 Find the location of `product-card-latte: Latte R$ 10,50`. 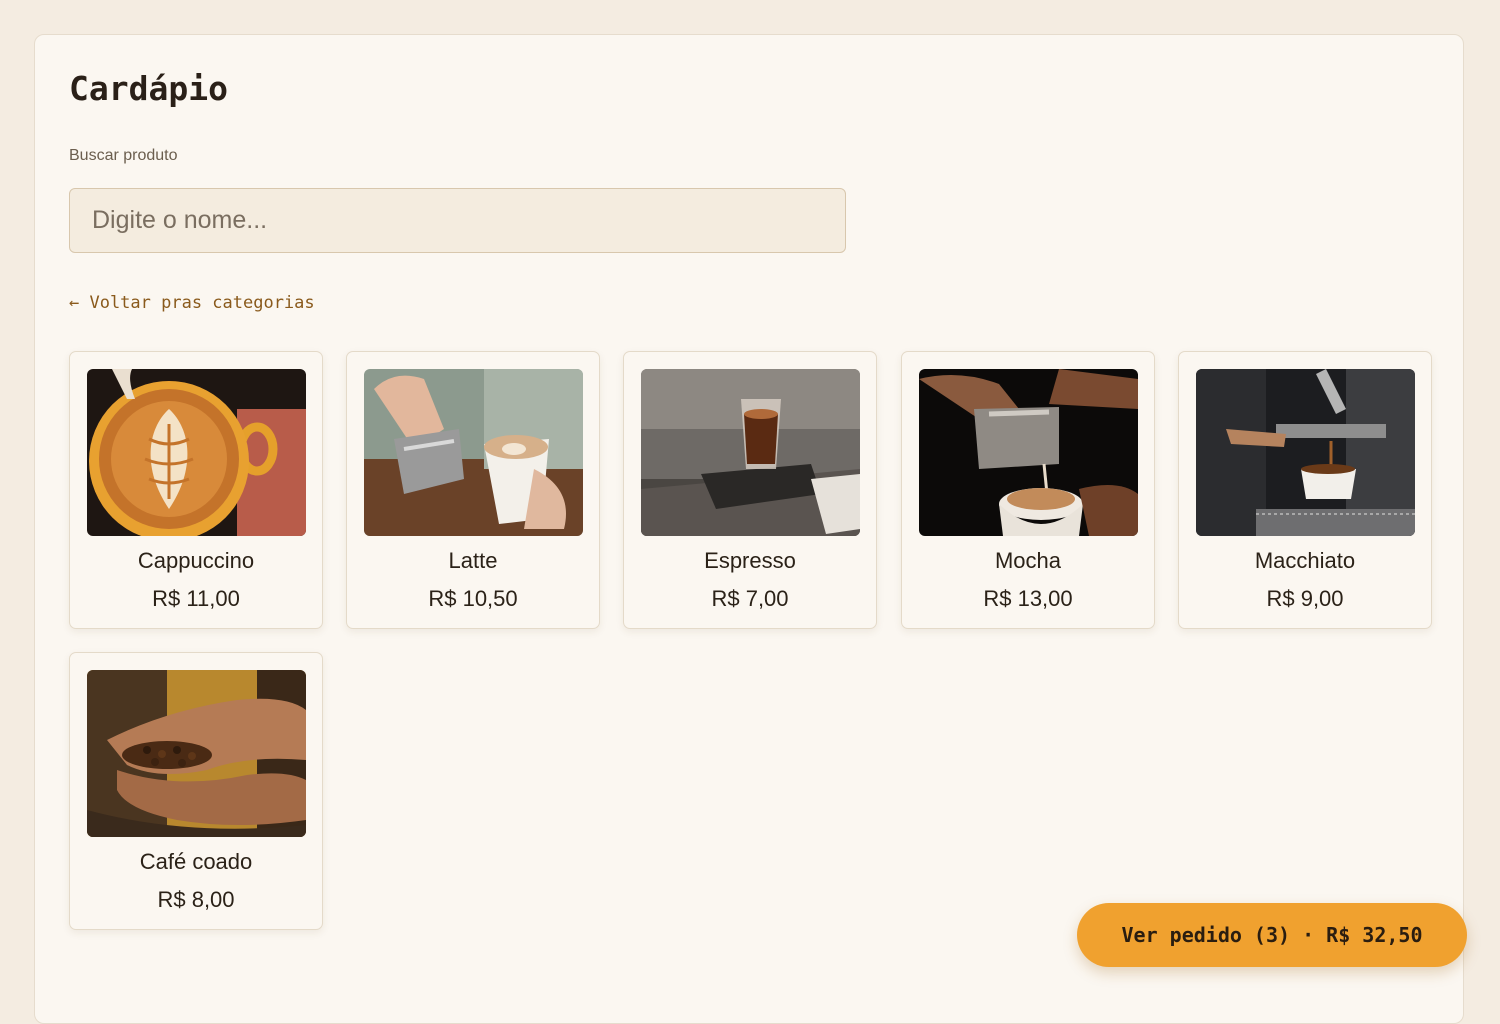

product-card-latte: Latte R$ 10,50 is located at coordinates (473, 490).